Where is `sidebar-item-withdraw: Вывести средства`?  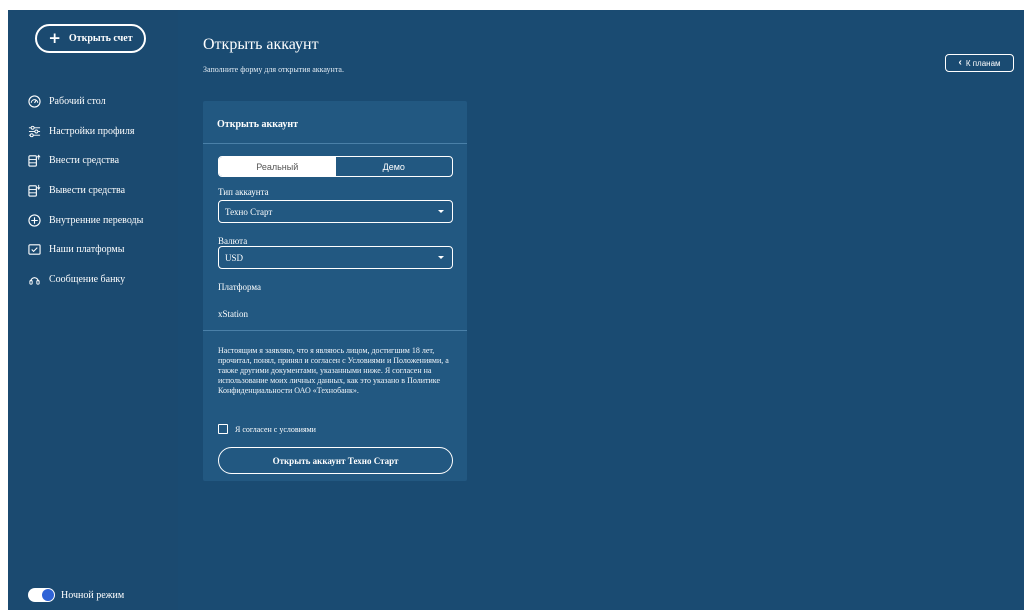
sidebar-item-withdraw: Вывести средства is located at coordinates (85, 191).